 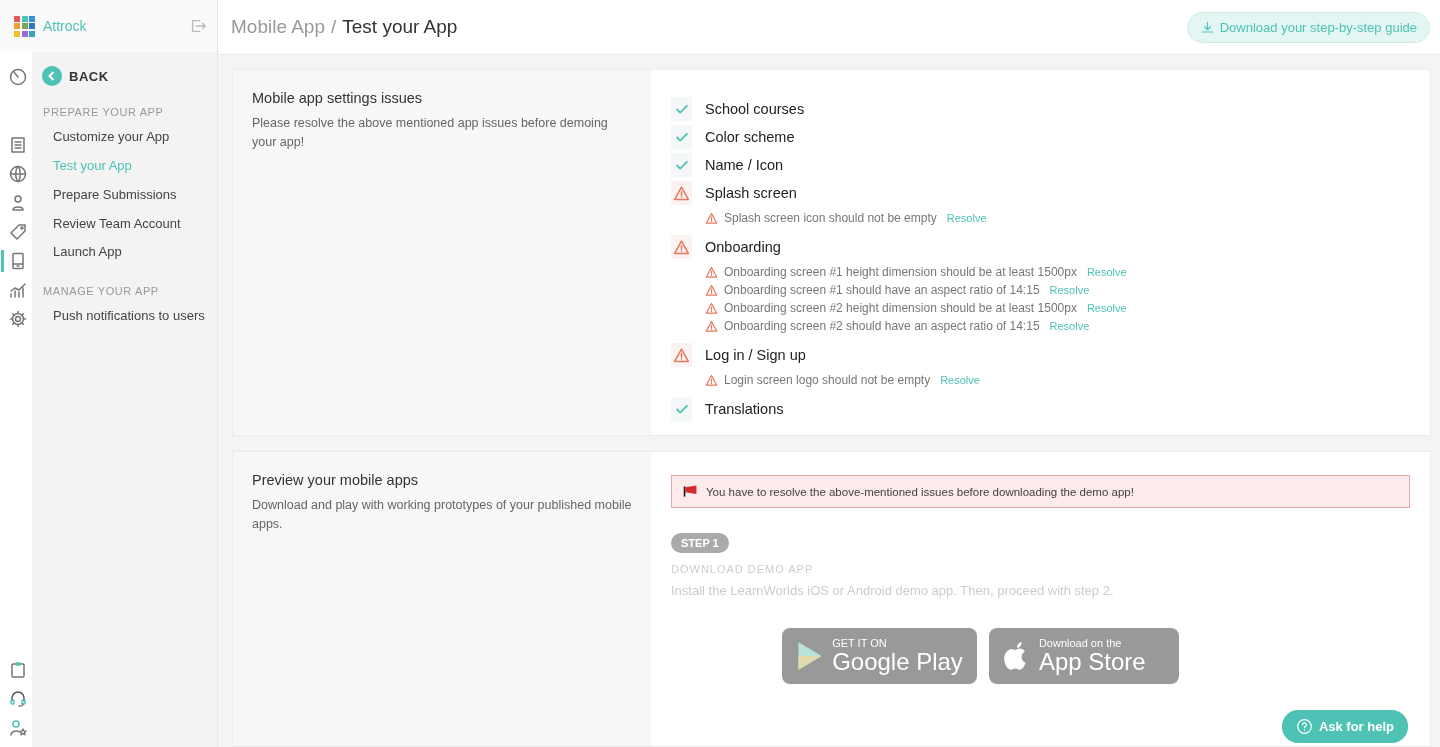 I want to click on breadcrumb-link: Mobile App, so click(x=278, y=27).